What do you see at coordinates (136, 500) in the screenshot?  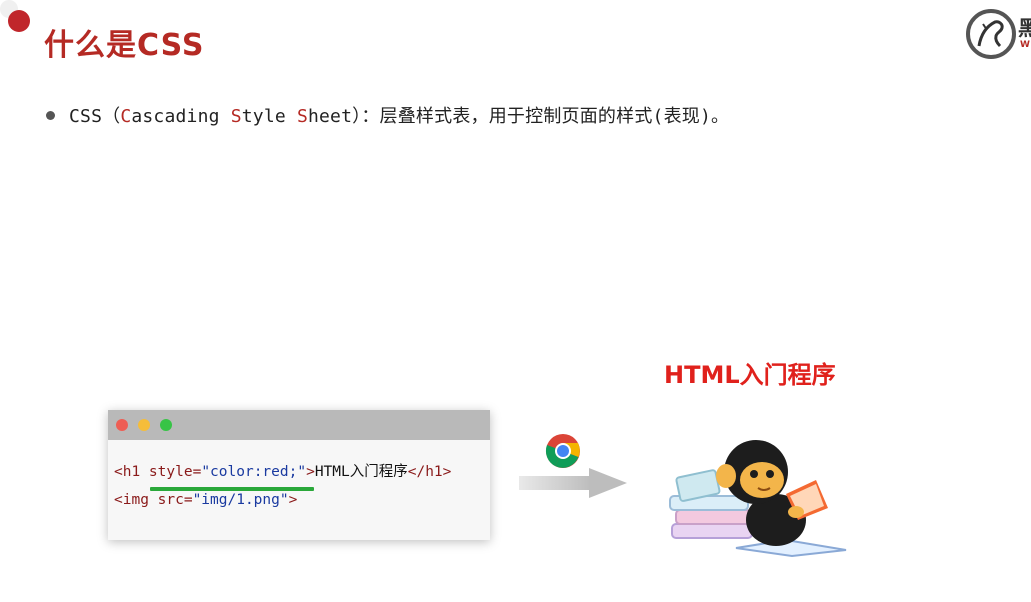 I see `img-open-tag: <img` at bounding box center [136, 500].